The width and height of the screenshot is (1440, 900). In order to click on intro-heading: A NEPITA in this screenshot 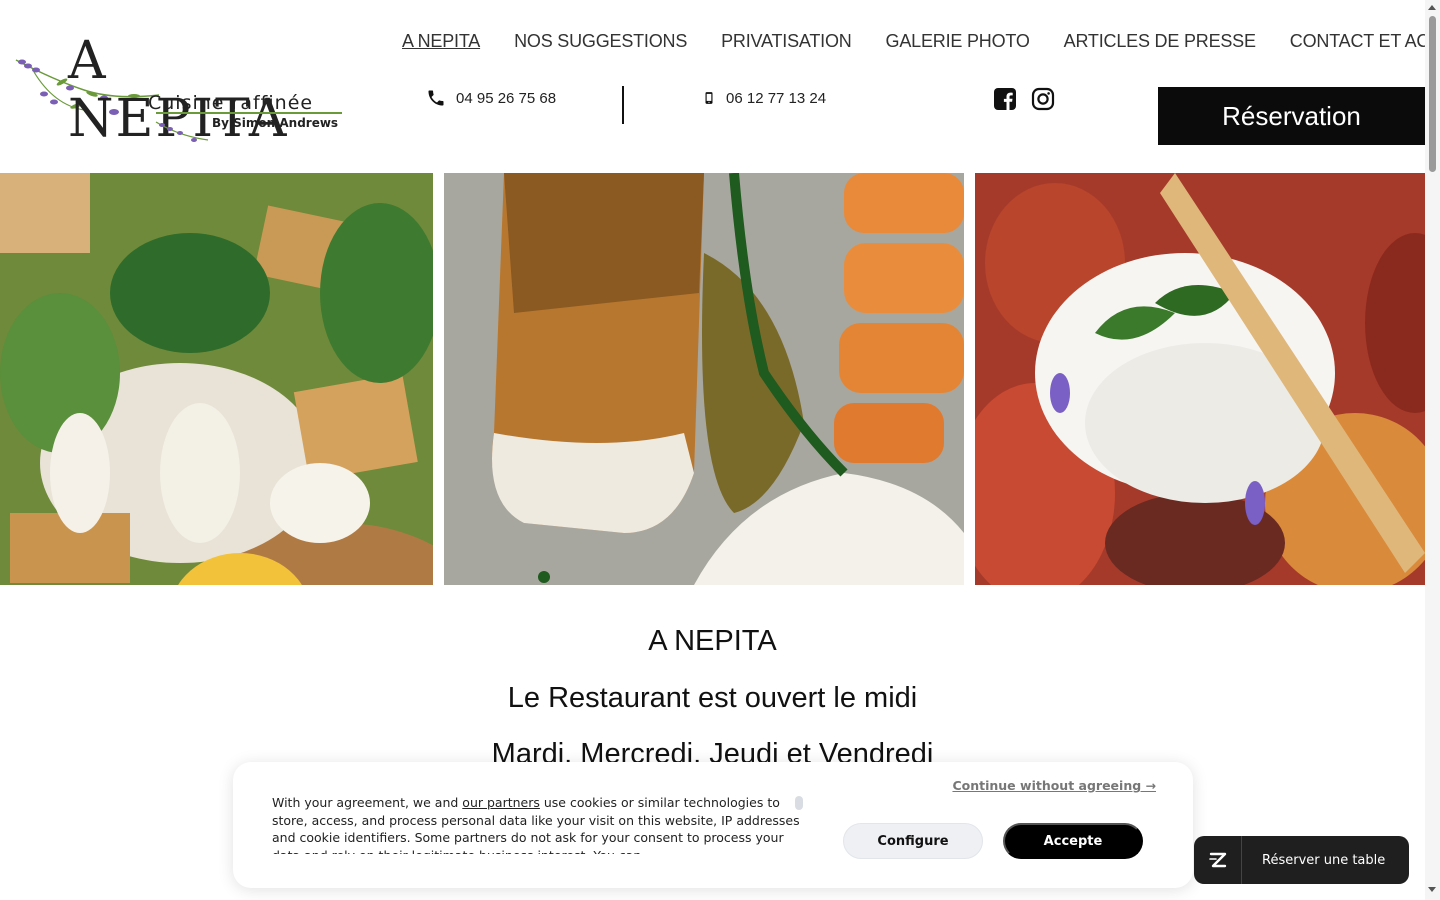, I will do `click(712, 641)`.